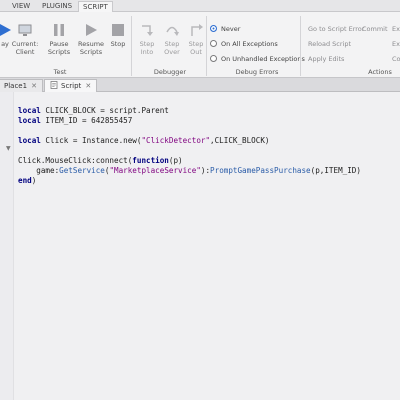 Image resolution: width=400 pixels, height=400 pixels. Describe the element at coordinates (21, 6) in the screenshot. I see `menu-view: VIEW` at that location.